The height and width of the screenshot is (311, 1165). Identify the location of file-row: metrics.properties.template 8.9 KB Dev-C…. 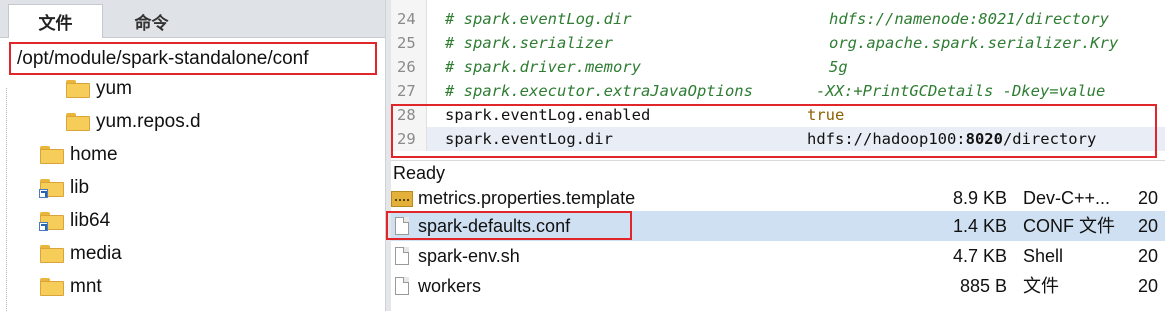
(778, 198).